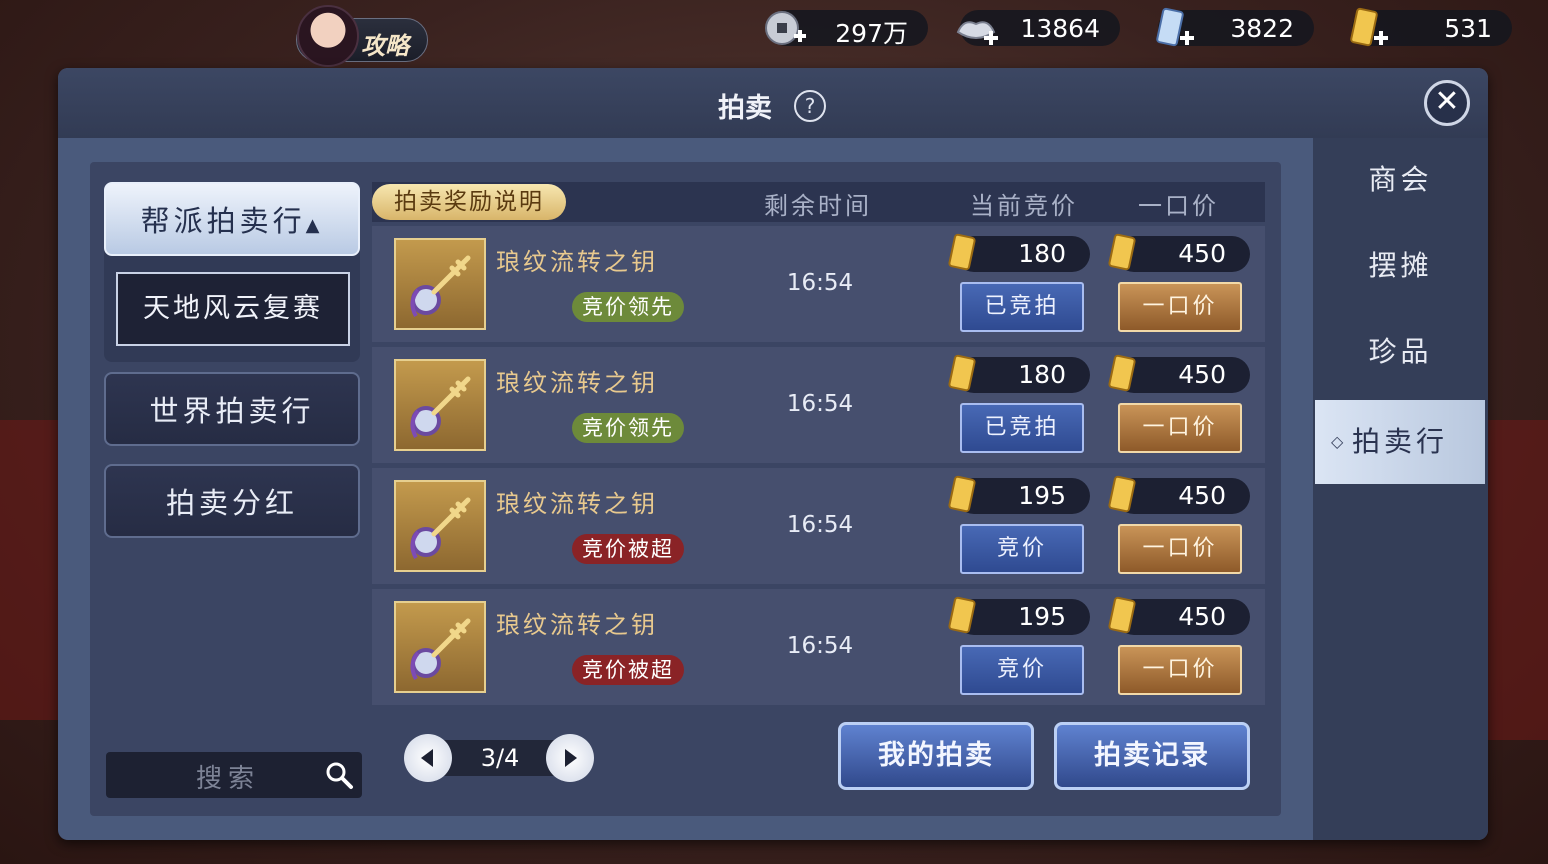 The image size is (1548, 864). I want to click on category-world-auction: 世界拍卖行, so click(232, 409).